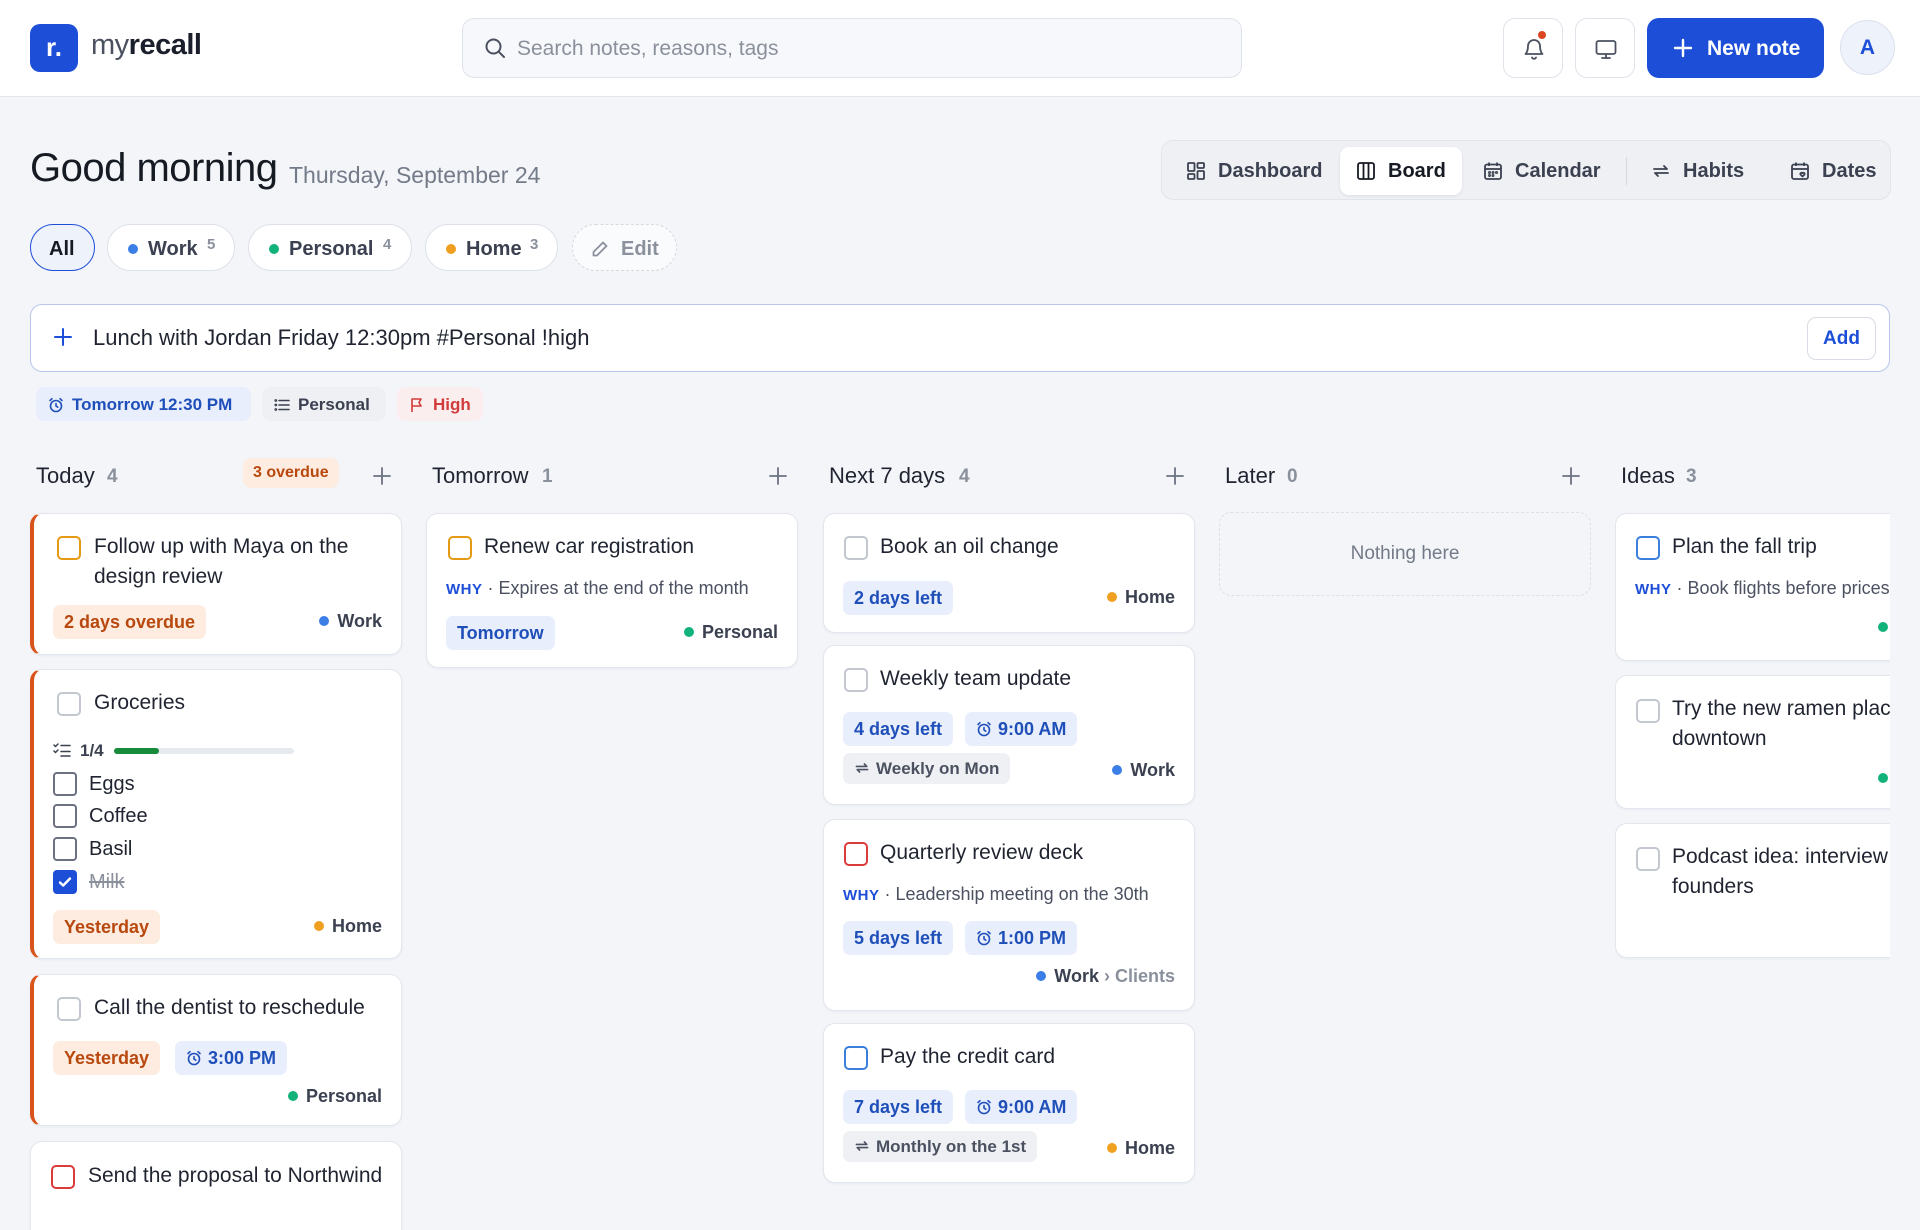  What do you see at coordinates (452, 404) in the screenshot?
I see `hint-label: High` at bounding box center [452, 404].